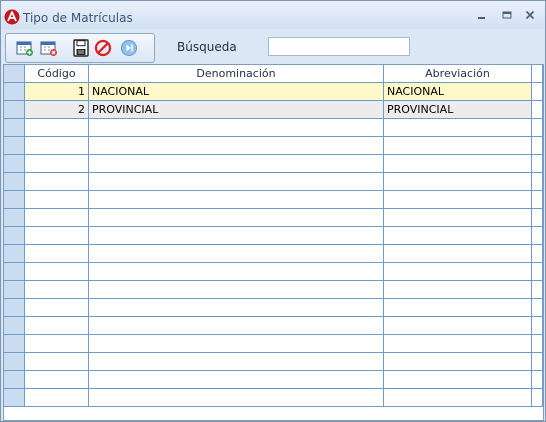  What do you see at coordinates (507, 16) in the screenshot?
I see `maximize-button` at bounding box center [507, 16].